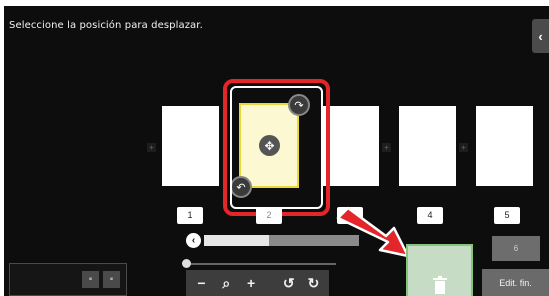 The image size is (549, 296). What do you see at coordinates (106, 25) in the screenshot?
I see `instruction-text: Seleccione la posición para desplazar.` at bounding box center [106, 25].